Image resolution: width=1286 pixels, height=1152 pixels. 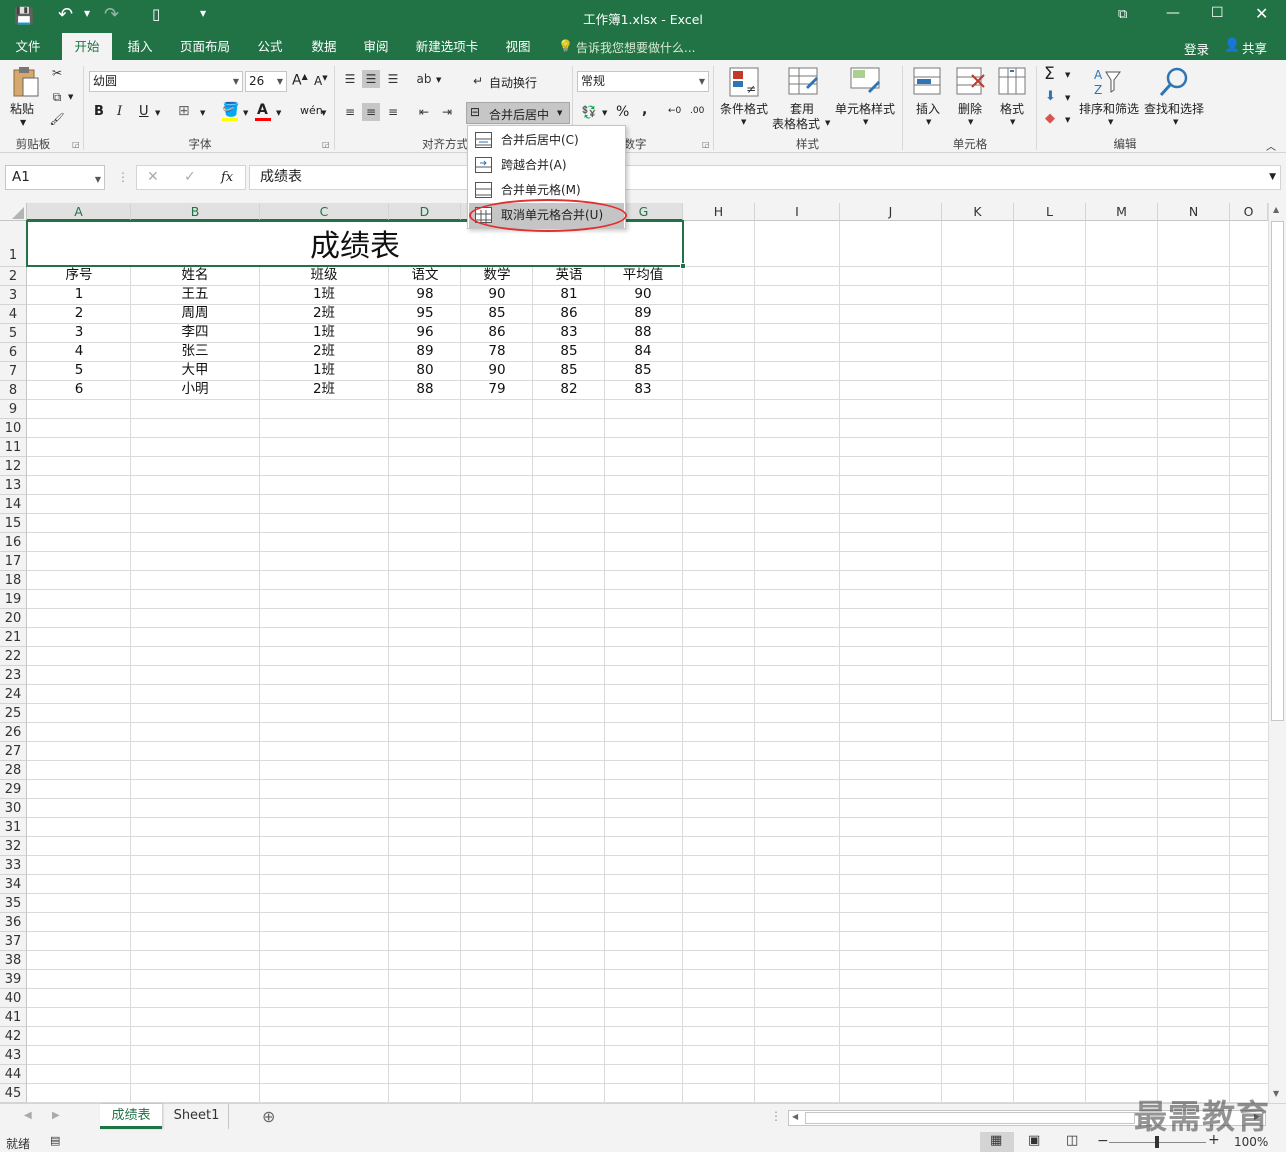 What do you see at coordinates (1277, 471) in the screenshot?
I see `vertical-scroll-thumb` at bounding box center [1277, 471].